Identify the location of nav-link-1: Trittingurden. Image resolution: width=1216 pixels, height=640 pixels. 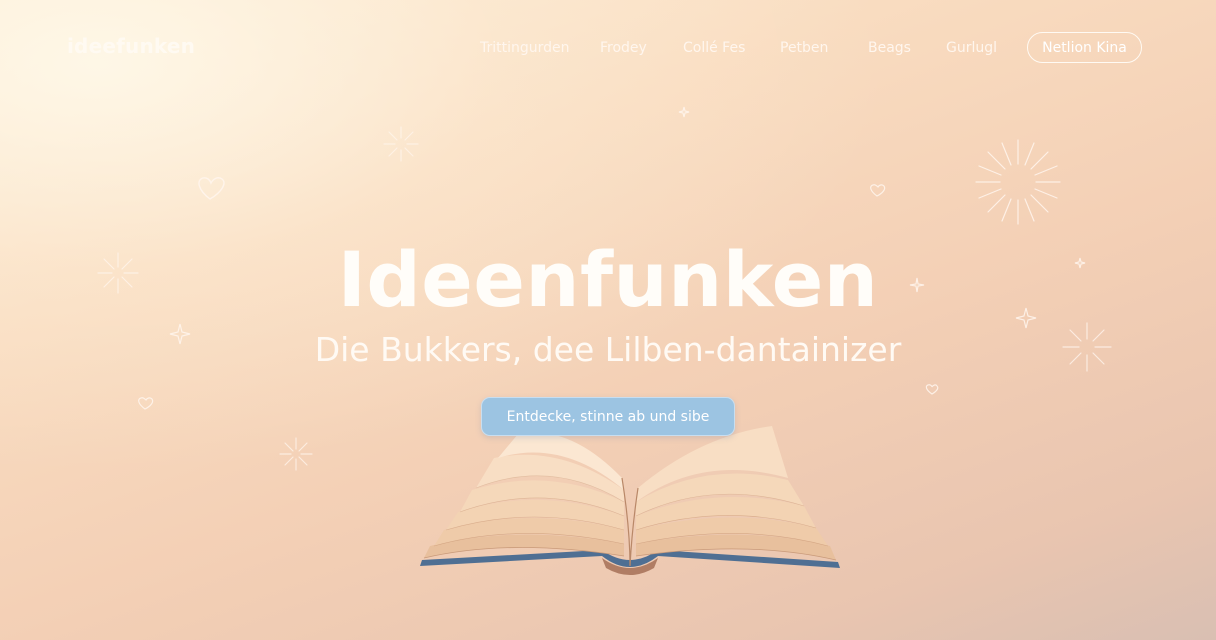
(525, 48).